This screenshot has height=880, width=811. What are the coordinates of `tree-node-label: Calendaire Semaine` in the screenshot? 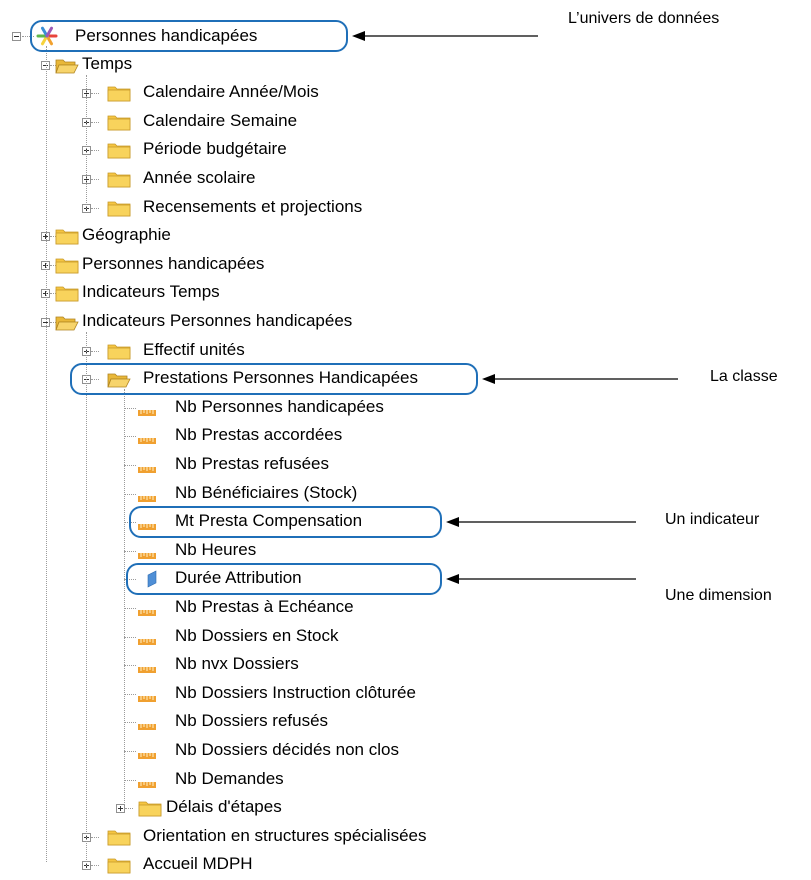 It's located at (220, 120).